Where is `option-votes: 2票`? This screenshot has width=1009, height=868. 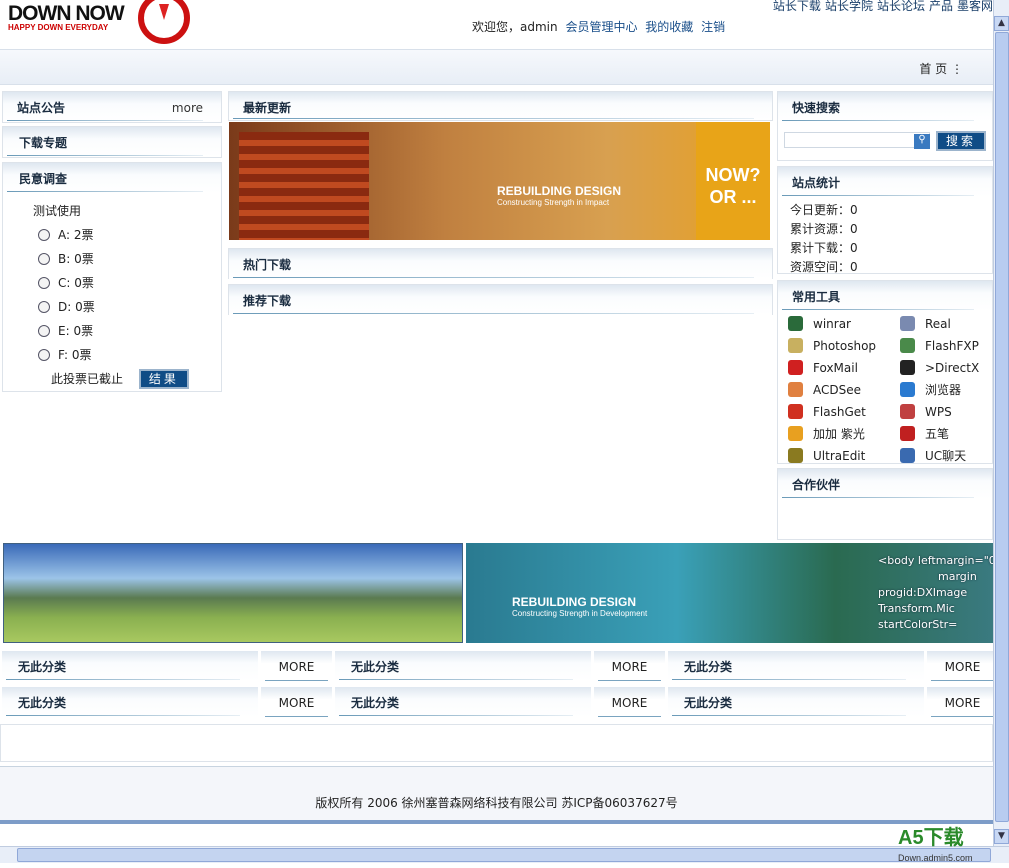 option-votes: 2票 is located at coordinates (83, 235).